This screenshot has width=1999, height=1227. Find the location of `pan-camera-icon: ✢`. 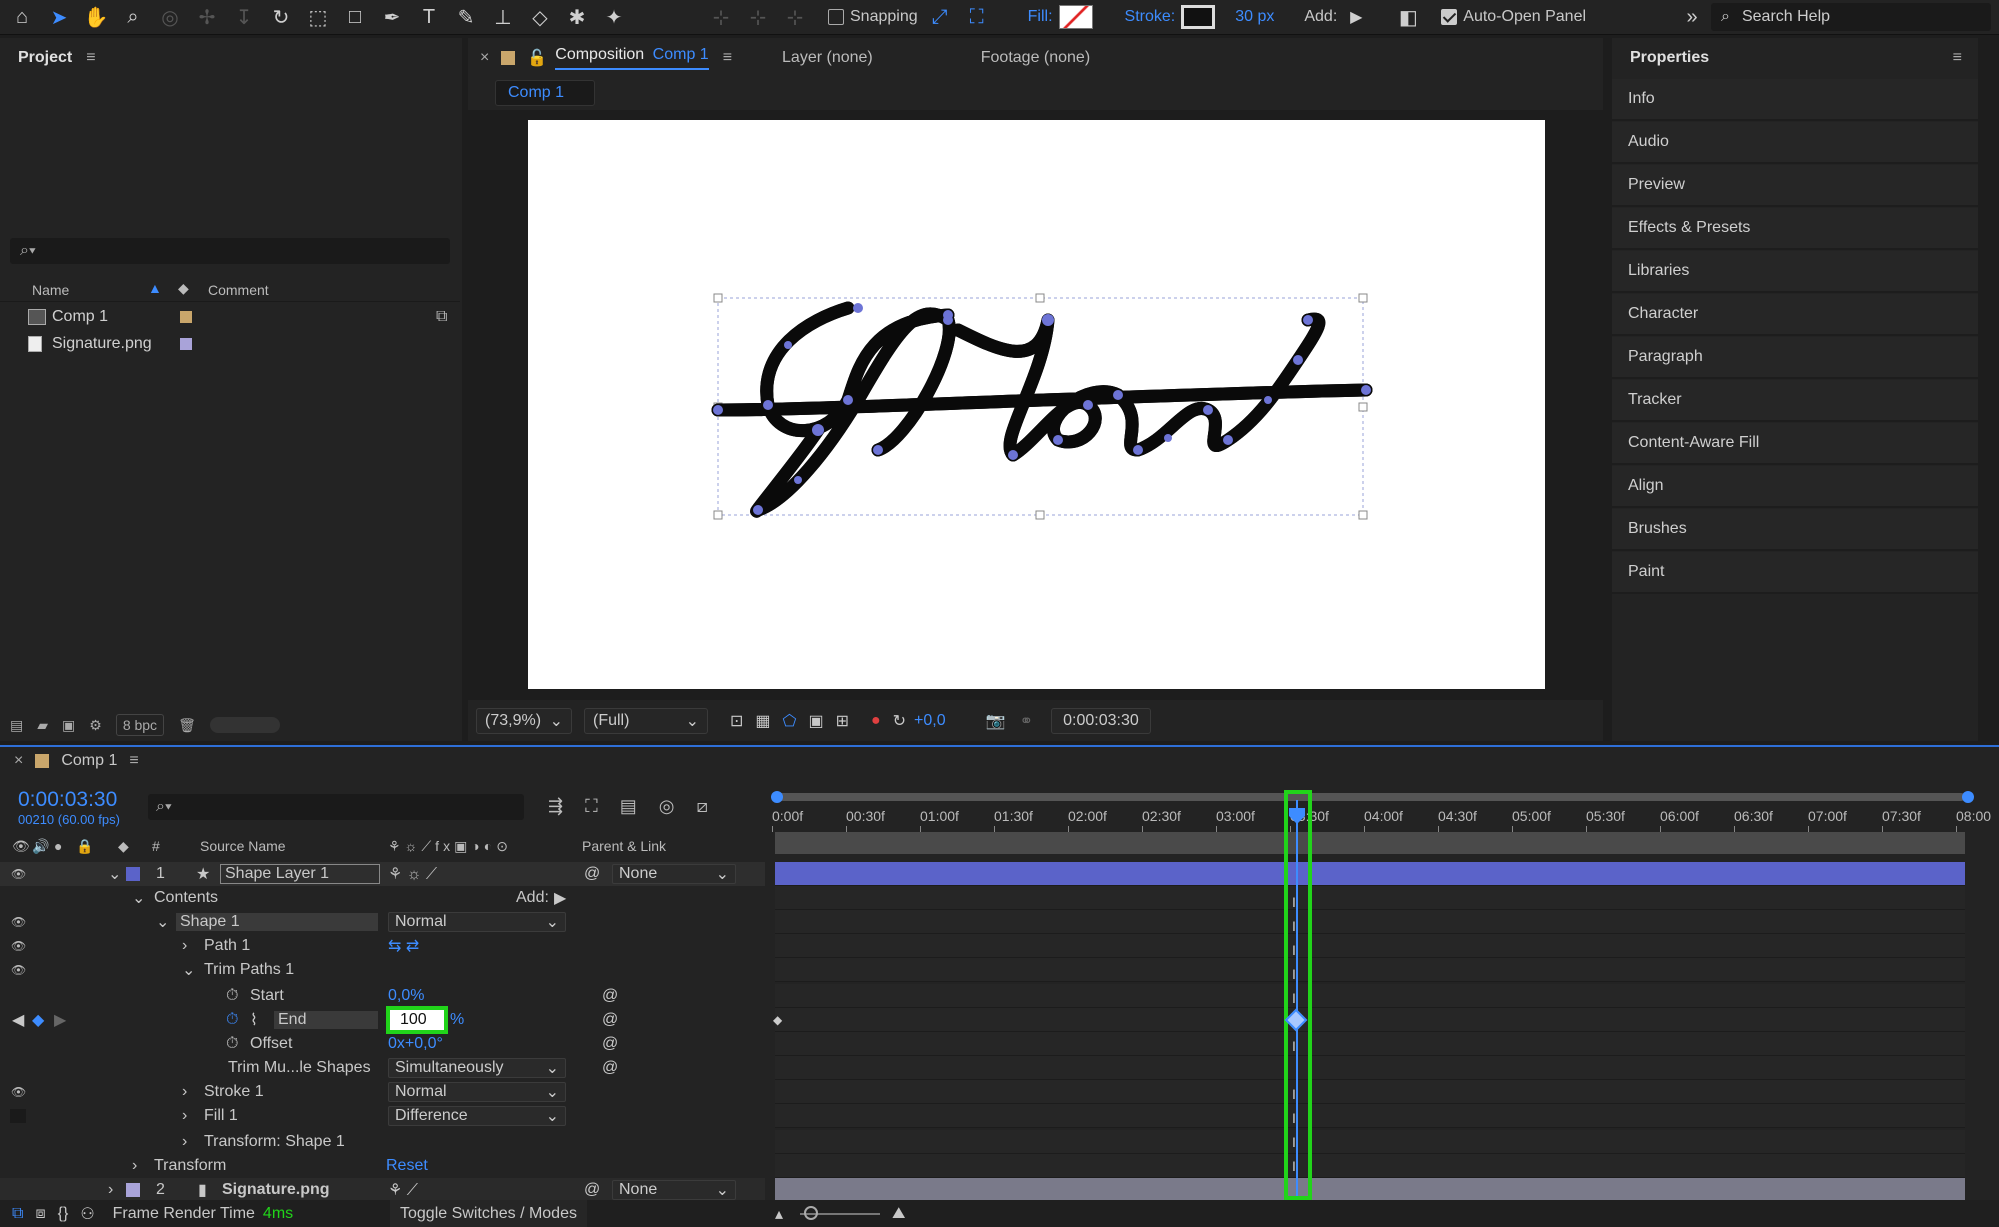

pan-camera-icon: ✢ is located at coordinates (207, 17).